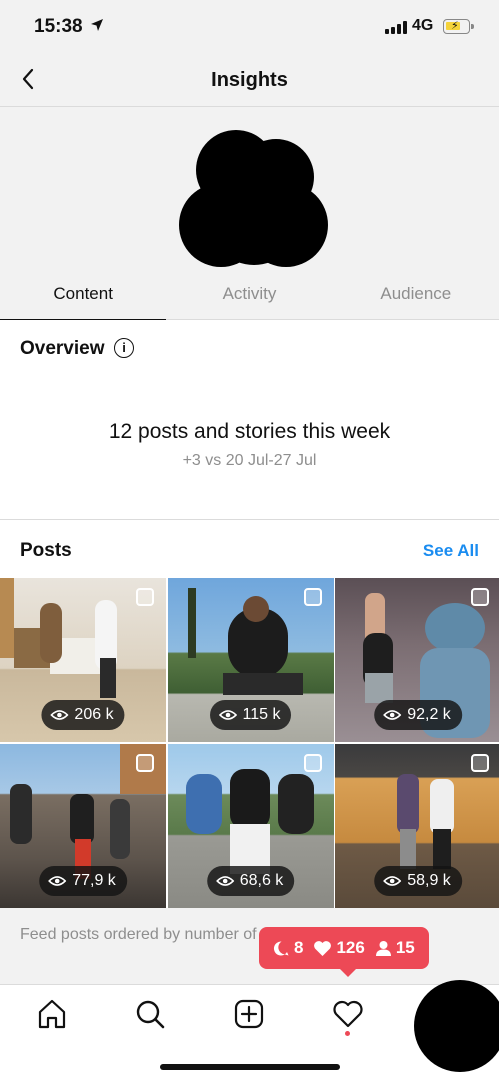 The image size is (499, 1080). I want to click on view-count: 68,6 k, so click(261, 880).